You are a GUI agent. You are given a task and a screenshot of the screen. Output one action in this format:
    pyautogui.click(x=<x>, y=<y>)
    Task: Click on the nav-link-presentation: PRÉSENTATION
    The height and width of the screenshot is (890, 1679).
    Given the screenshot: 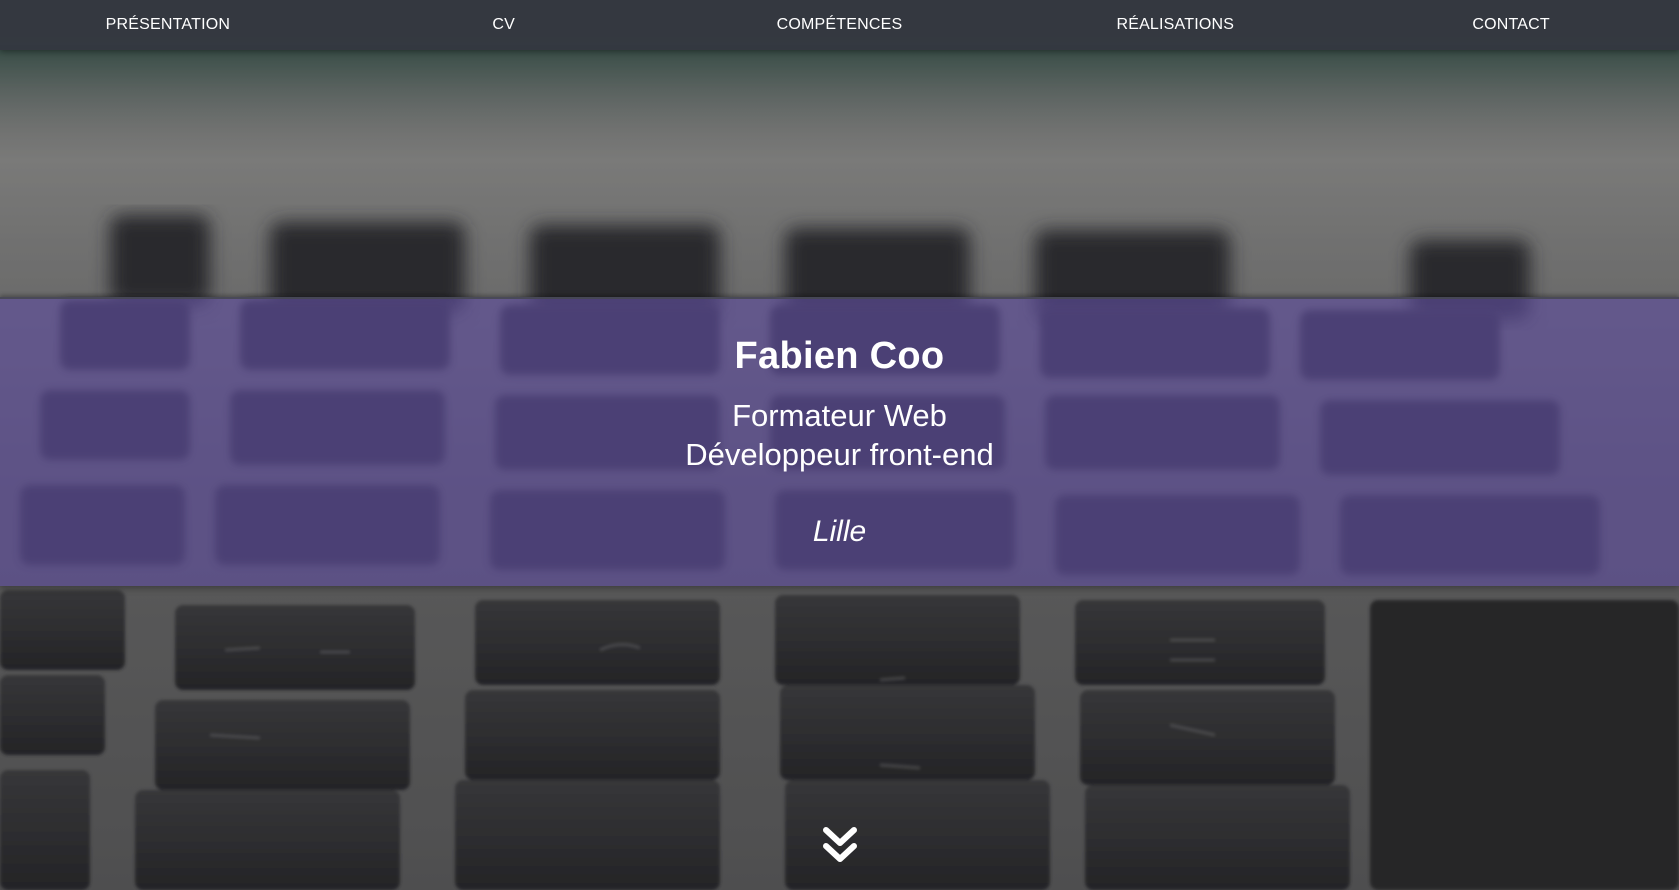 What is the action you would take?
    pyautogui.click(x=168, y=25)
    